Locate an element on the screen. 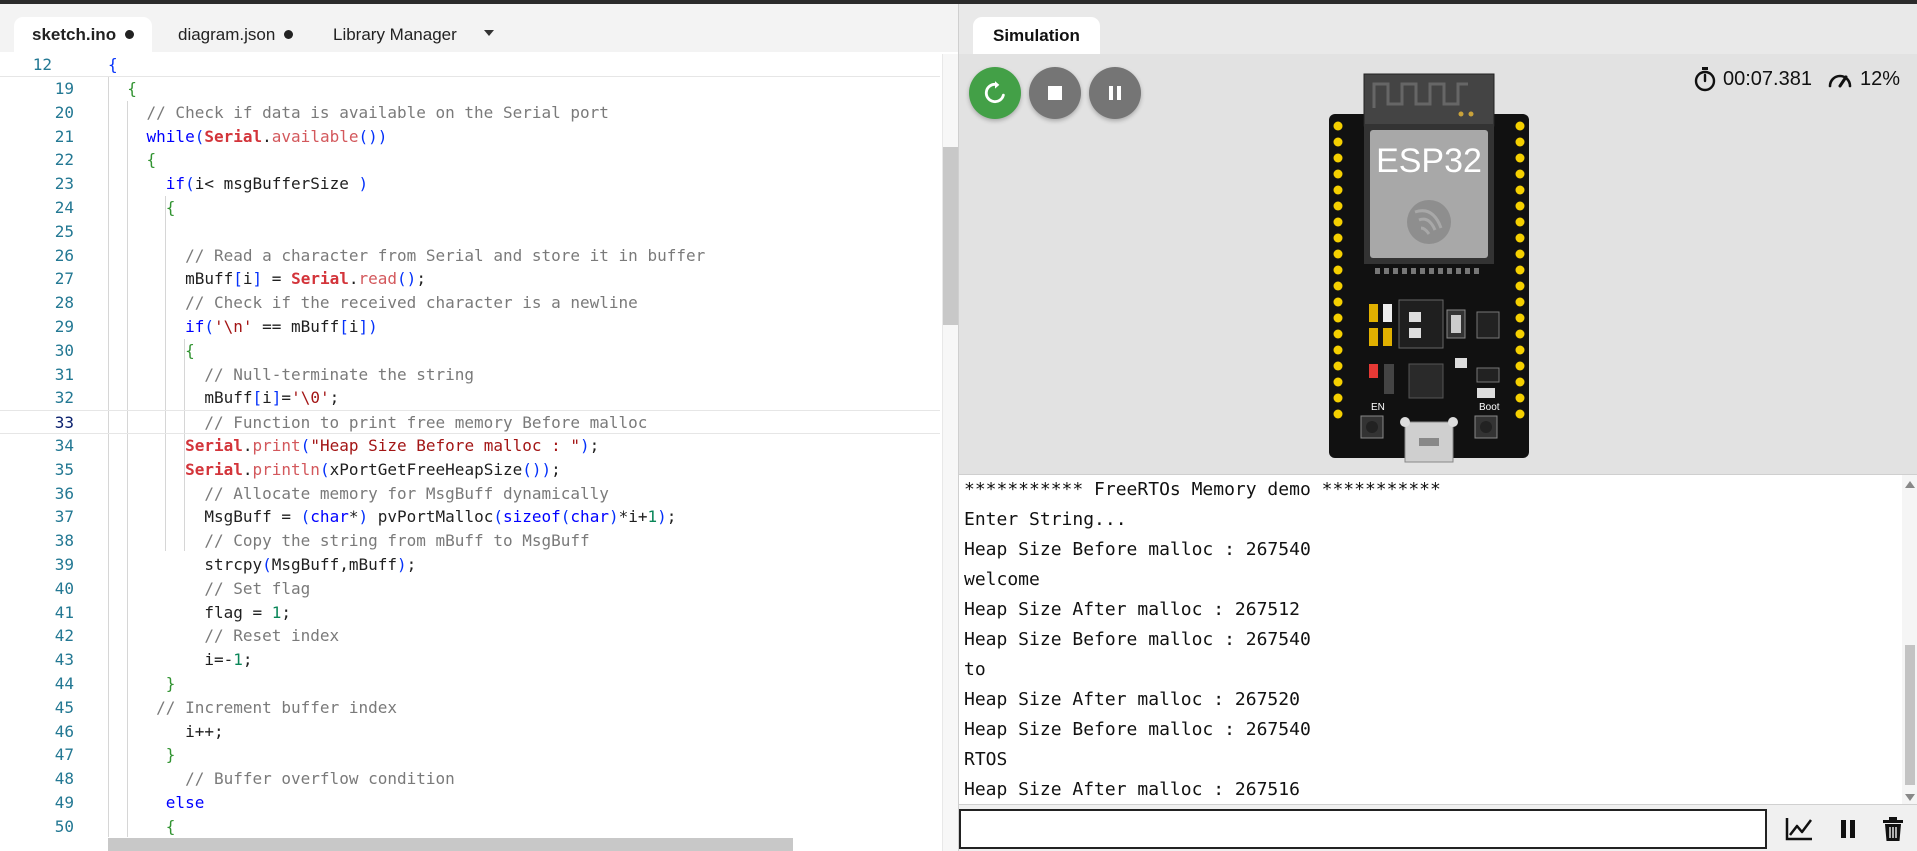 Image resolution: width=1917 pixels, height=851 pixels. tab-label: sketch.ino is located at coordinates (74, 34).